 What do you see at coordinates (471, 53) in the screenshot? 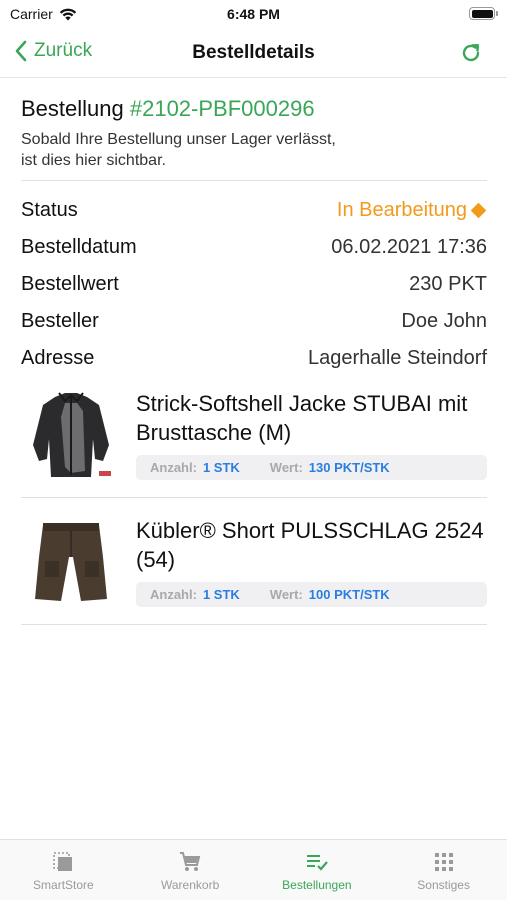
I see `refresh-icon` at bounding box center [471, 53].